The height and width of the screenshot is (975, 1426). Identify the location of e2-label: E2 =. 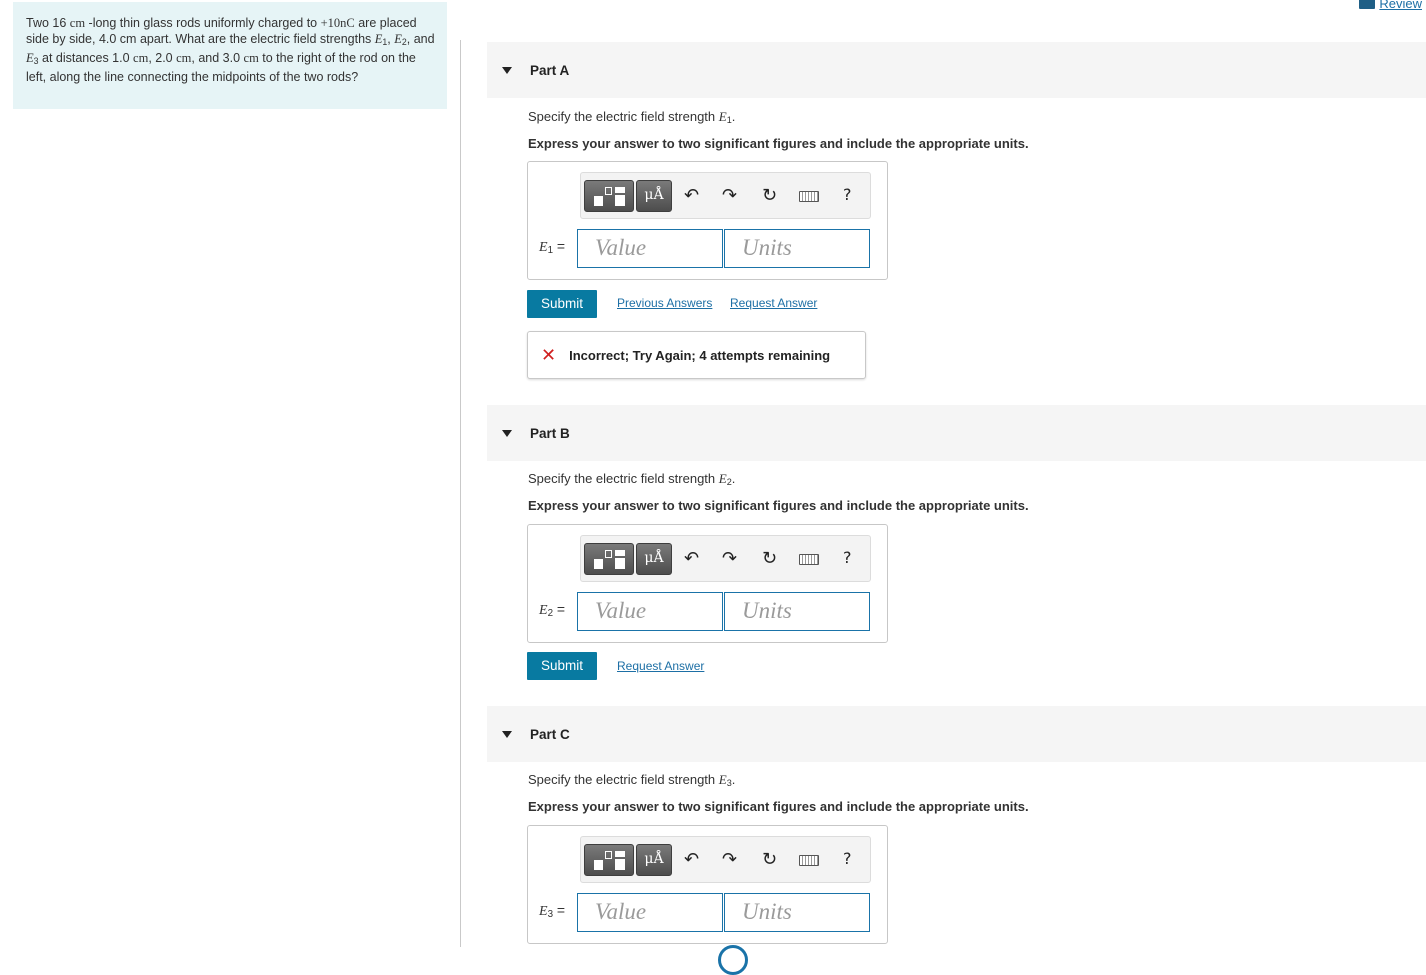
(552, 610).